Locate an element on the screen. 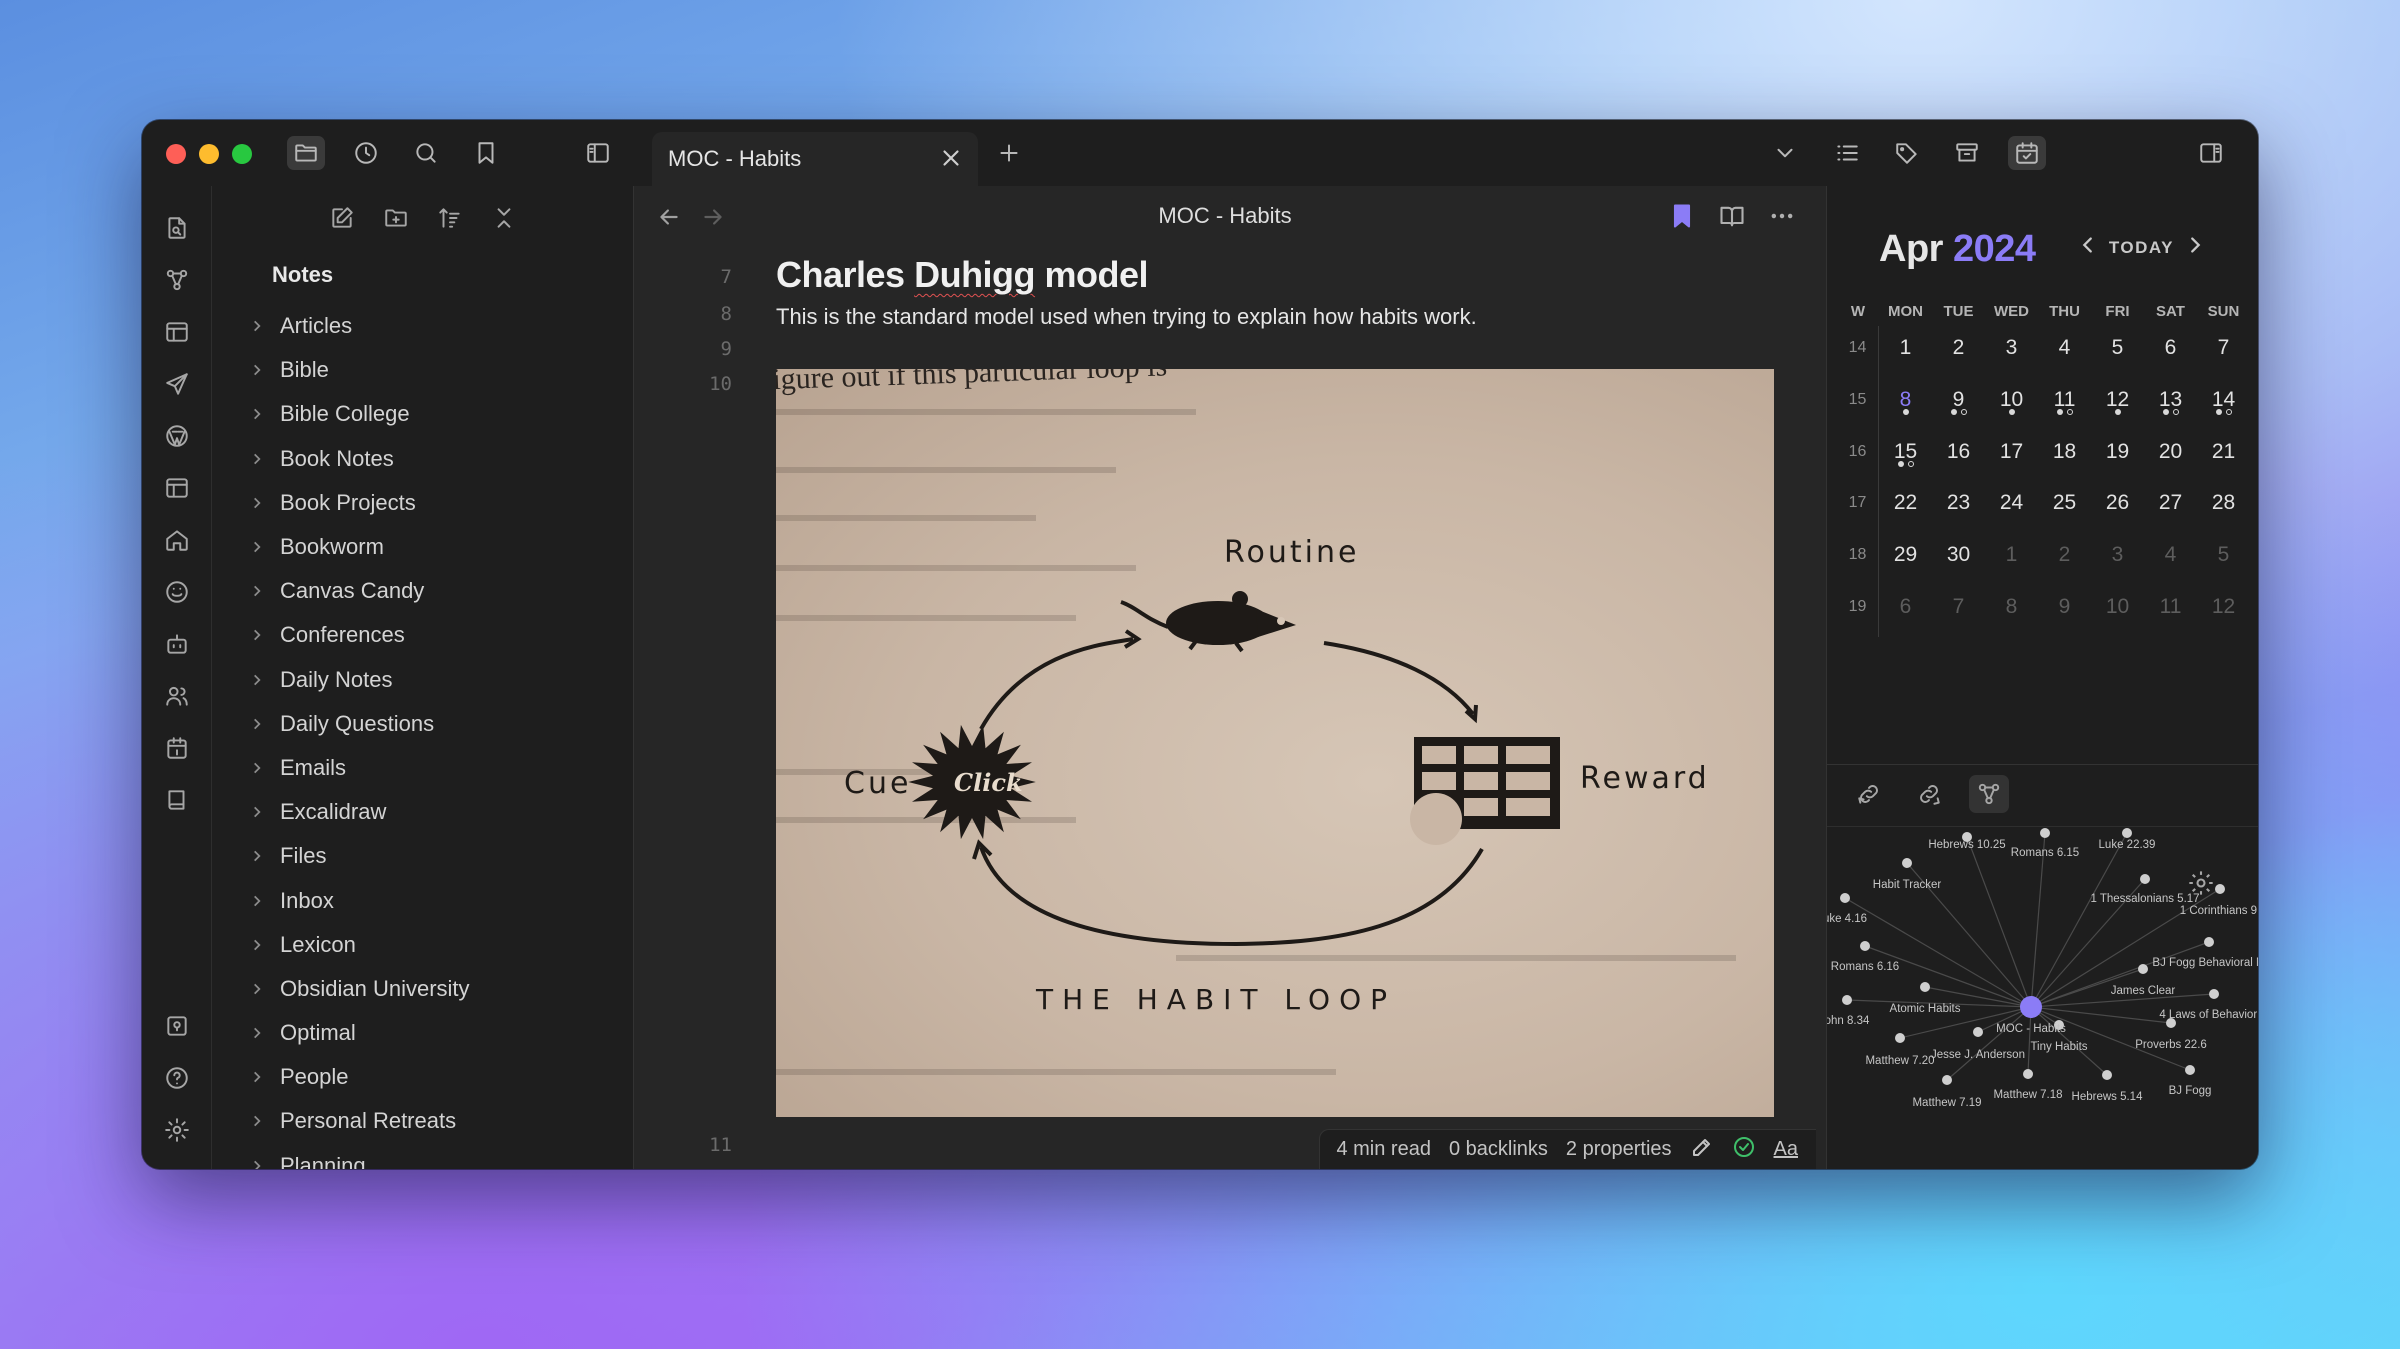  files-tab-icon is located at coordinates (306, 153).